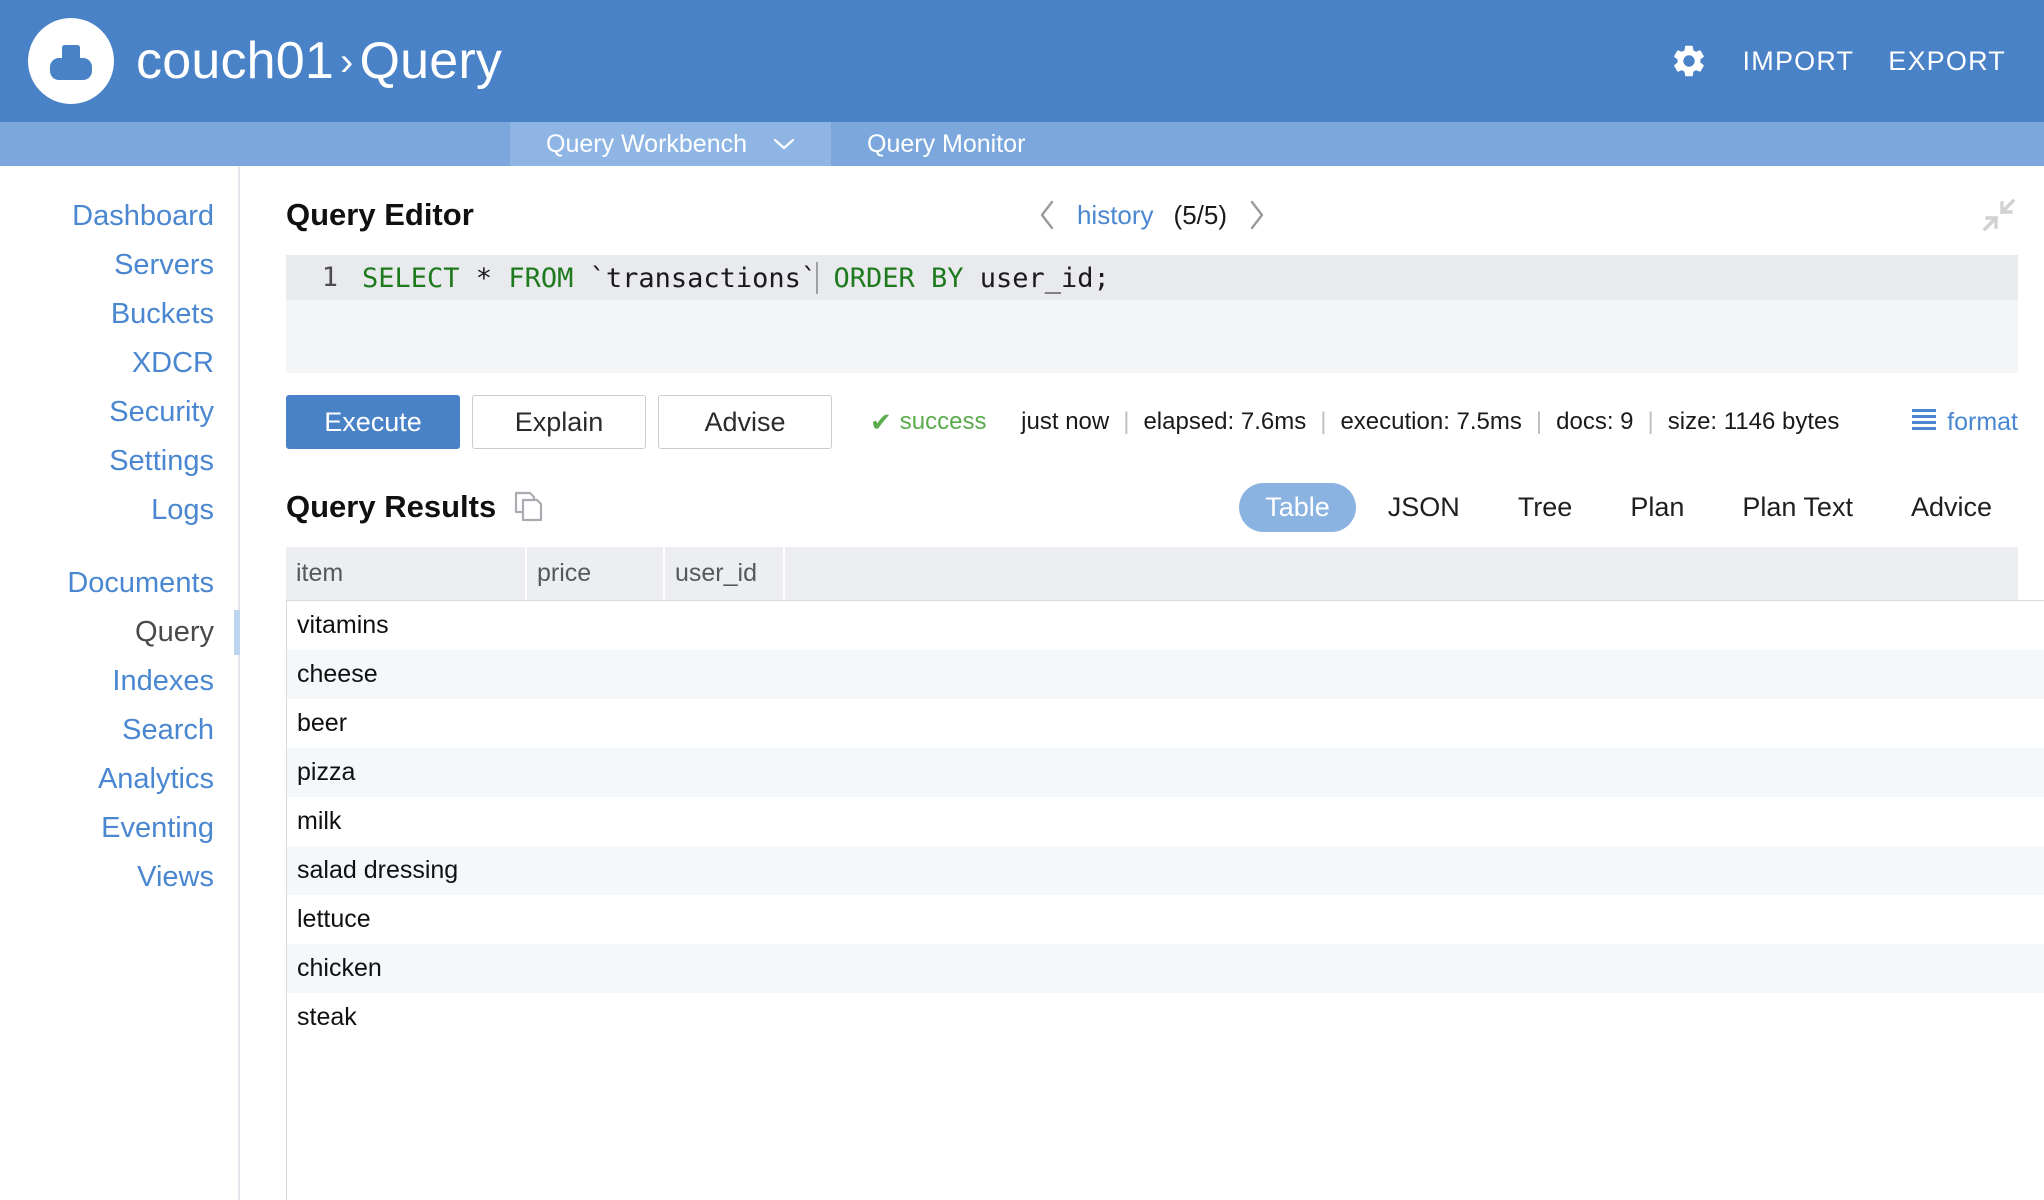 The height and width of the screenshot is (1200, 2044). What do you see at coordinates (745, 422) in the screenshot?
I see `advise-button: Advise` at bounding box center [745, 422].